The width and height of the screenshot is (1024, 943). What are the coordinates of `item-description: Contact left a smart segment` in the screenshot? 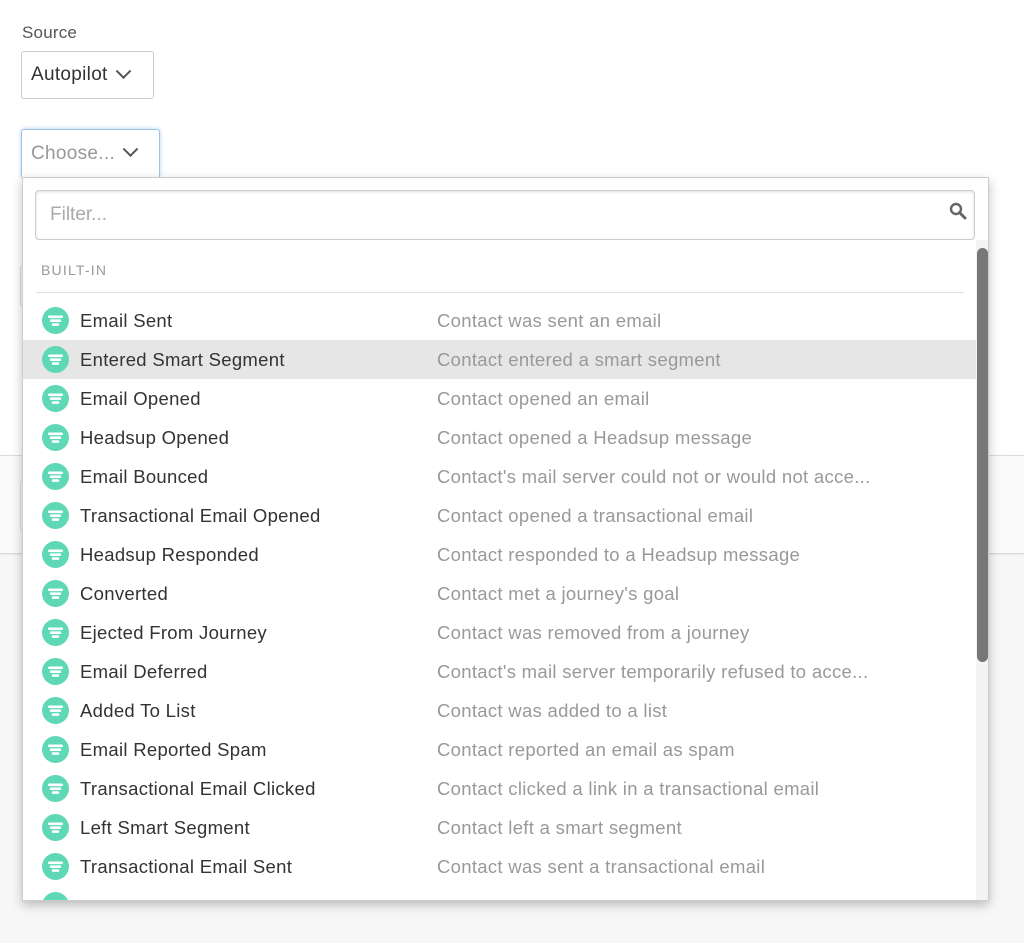 It's located at (559, 827).